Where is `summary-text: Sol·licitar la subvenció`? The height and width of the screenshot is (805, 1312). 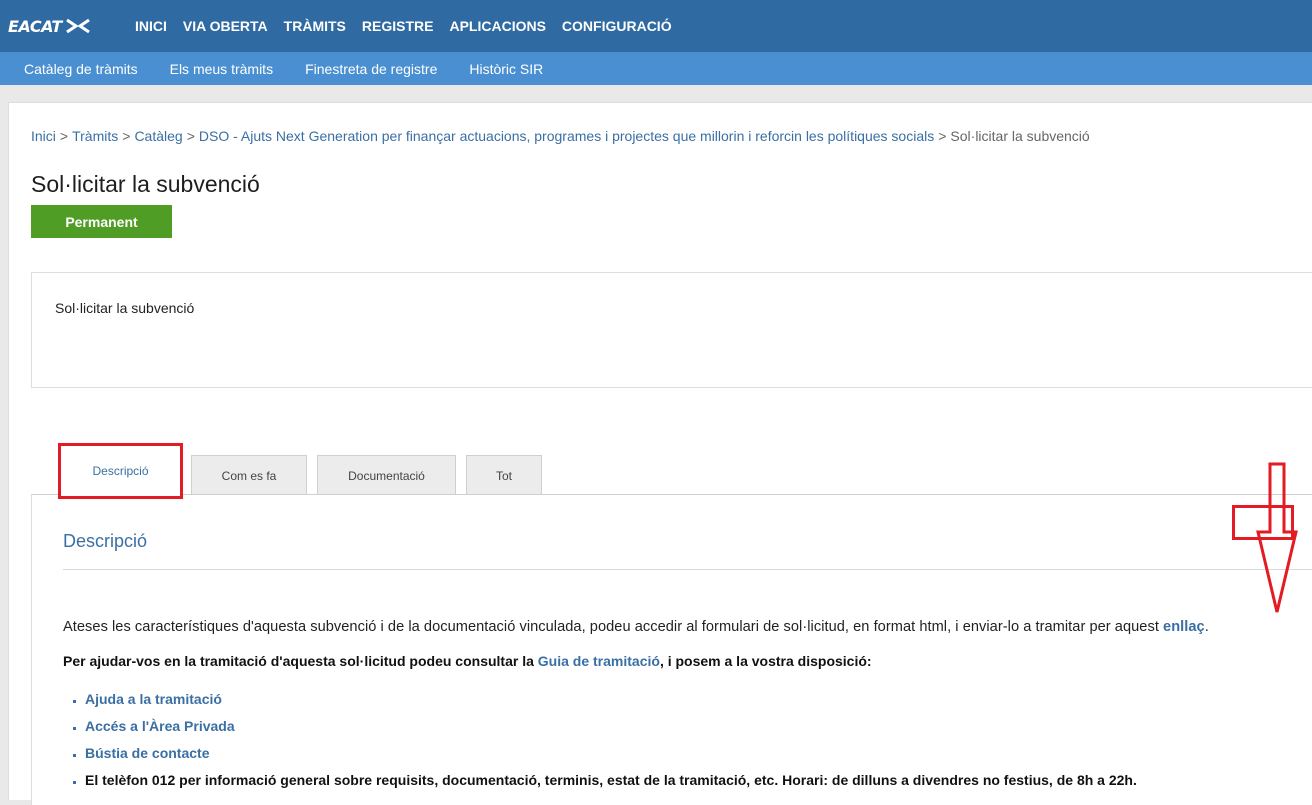 summary-text: Sol·licitar la subvenció is located at coordinates (125, 308).